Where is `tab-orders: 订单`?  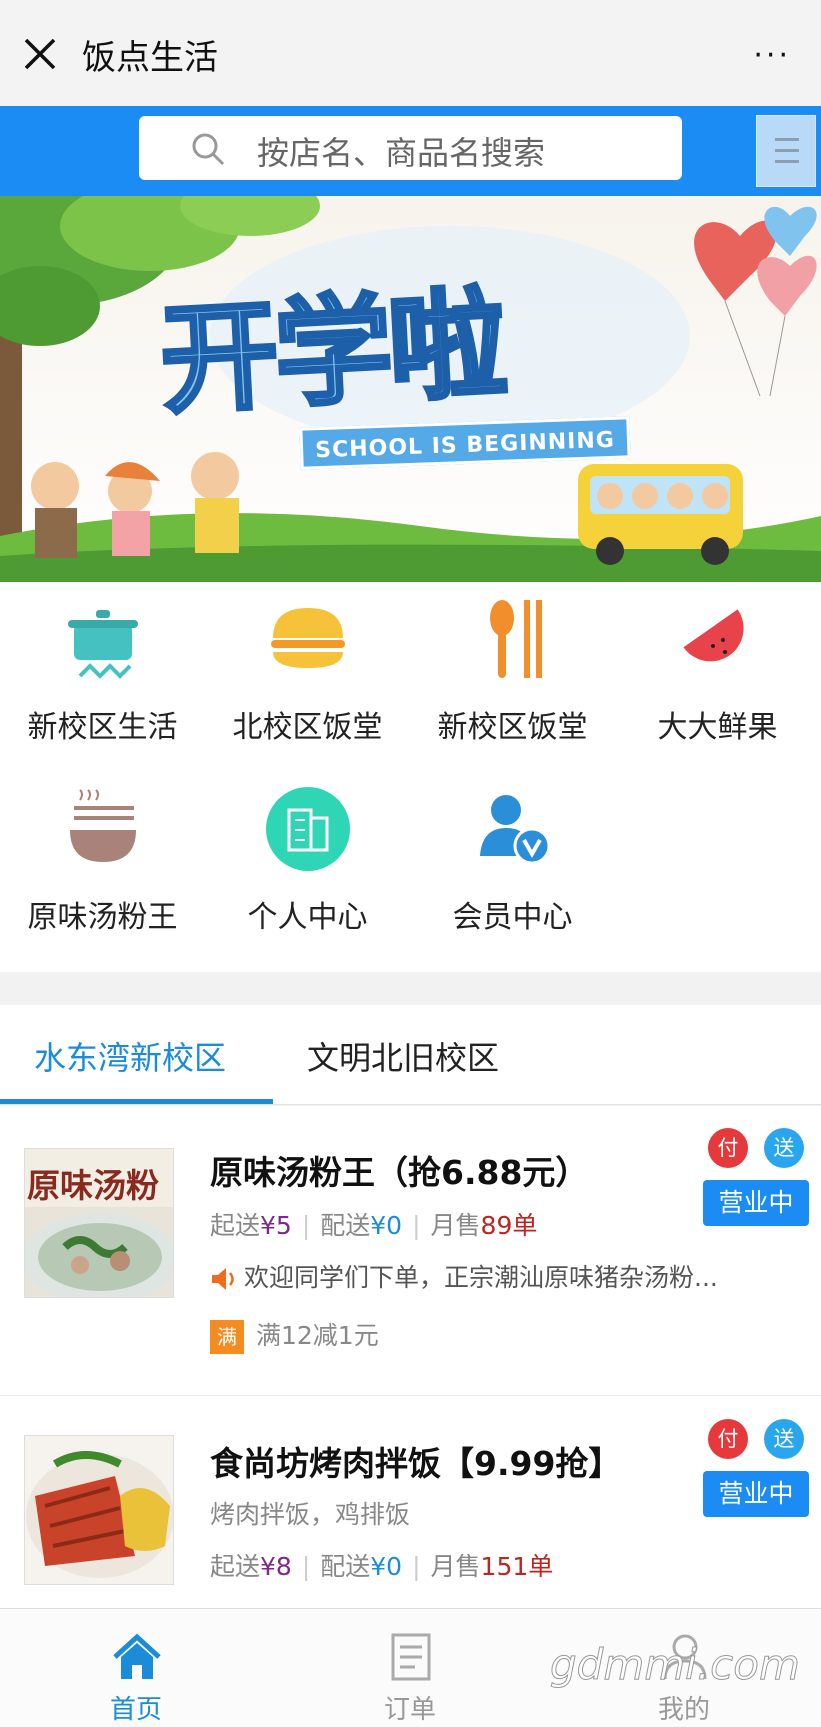 tab-orders: 订单 is located at coordinates (410, 1668).